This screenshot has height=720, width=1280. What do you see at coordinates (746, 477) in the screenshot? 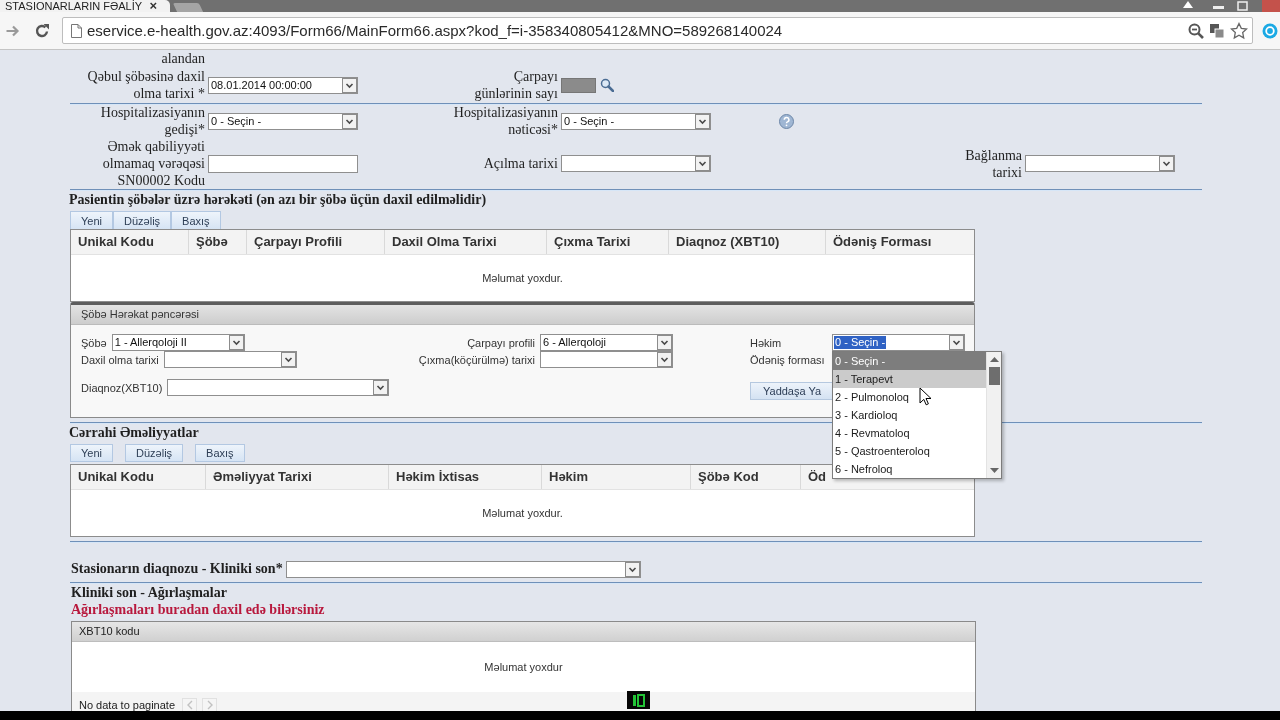
I see `column-header: Şöbə Kod` at bounding box center [746, 477].